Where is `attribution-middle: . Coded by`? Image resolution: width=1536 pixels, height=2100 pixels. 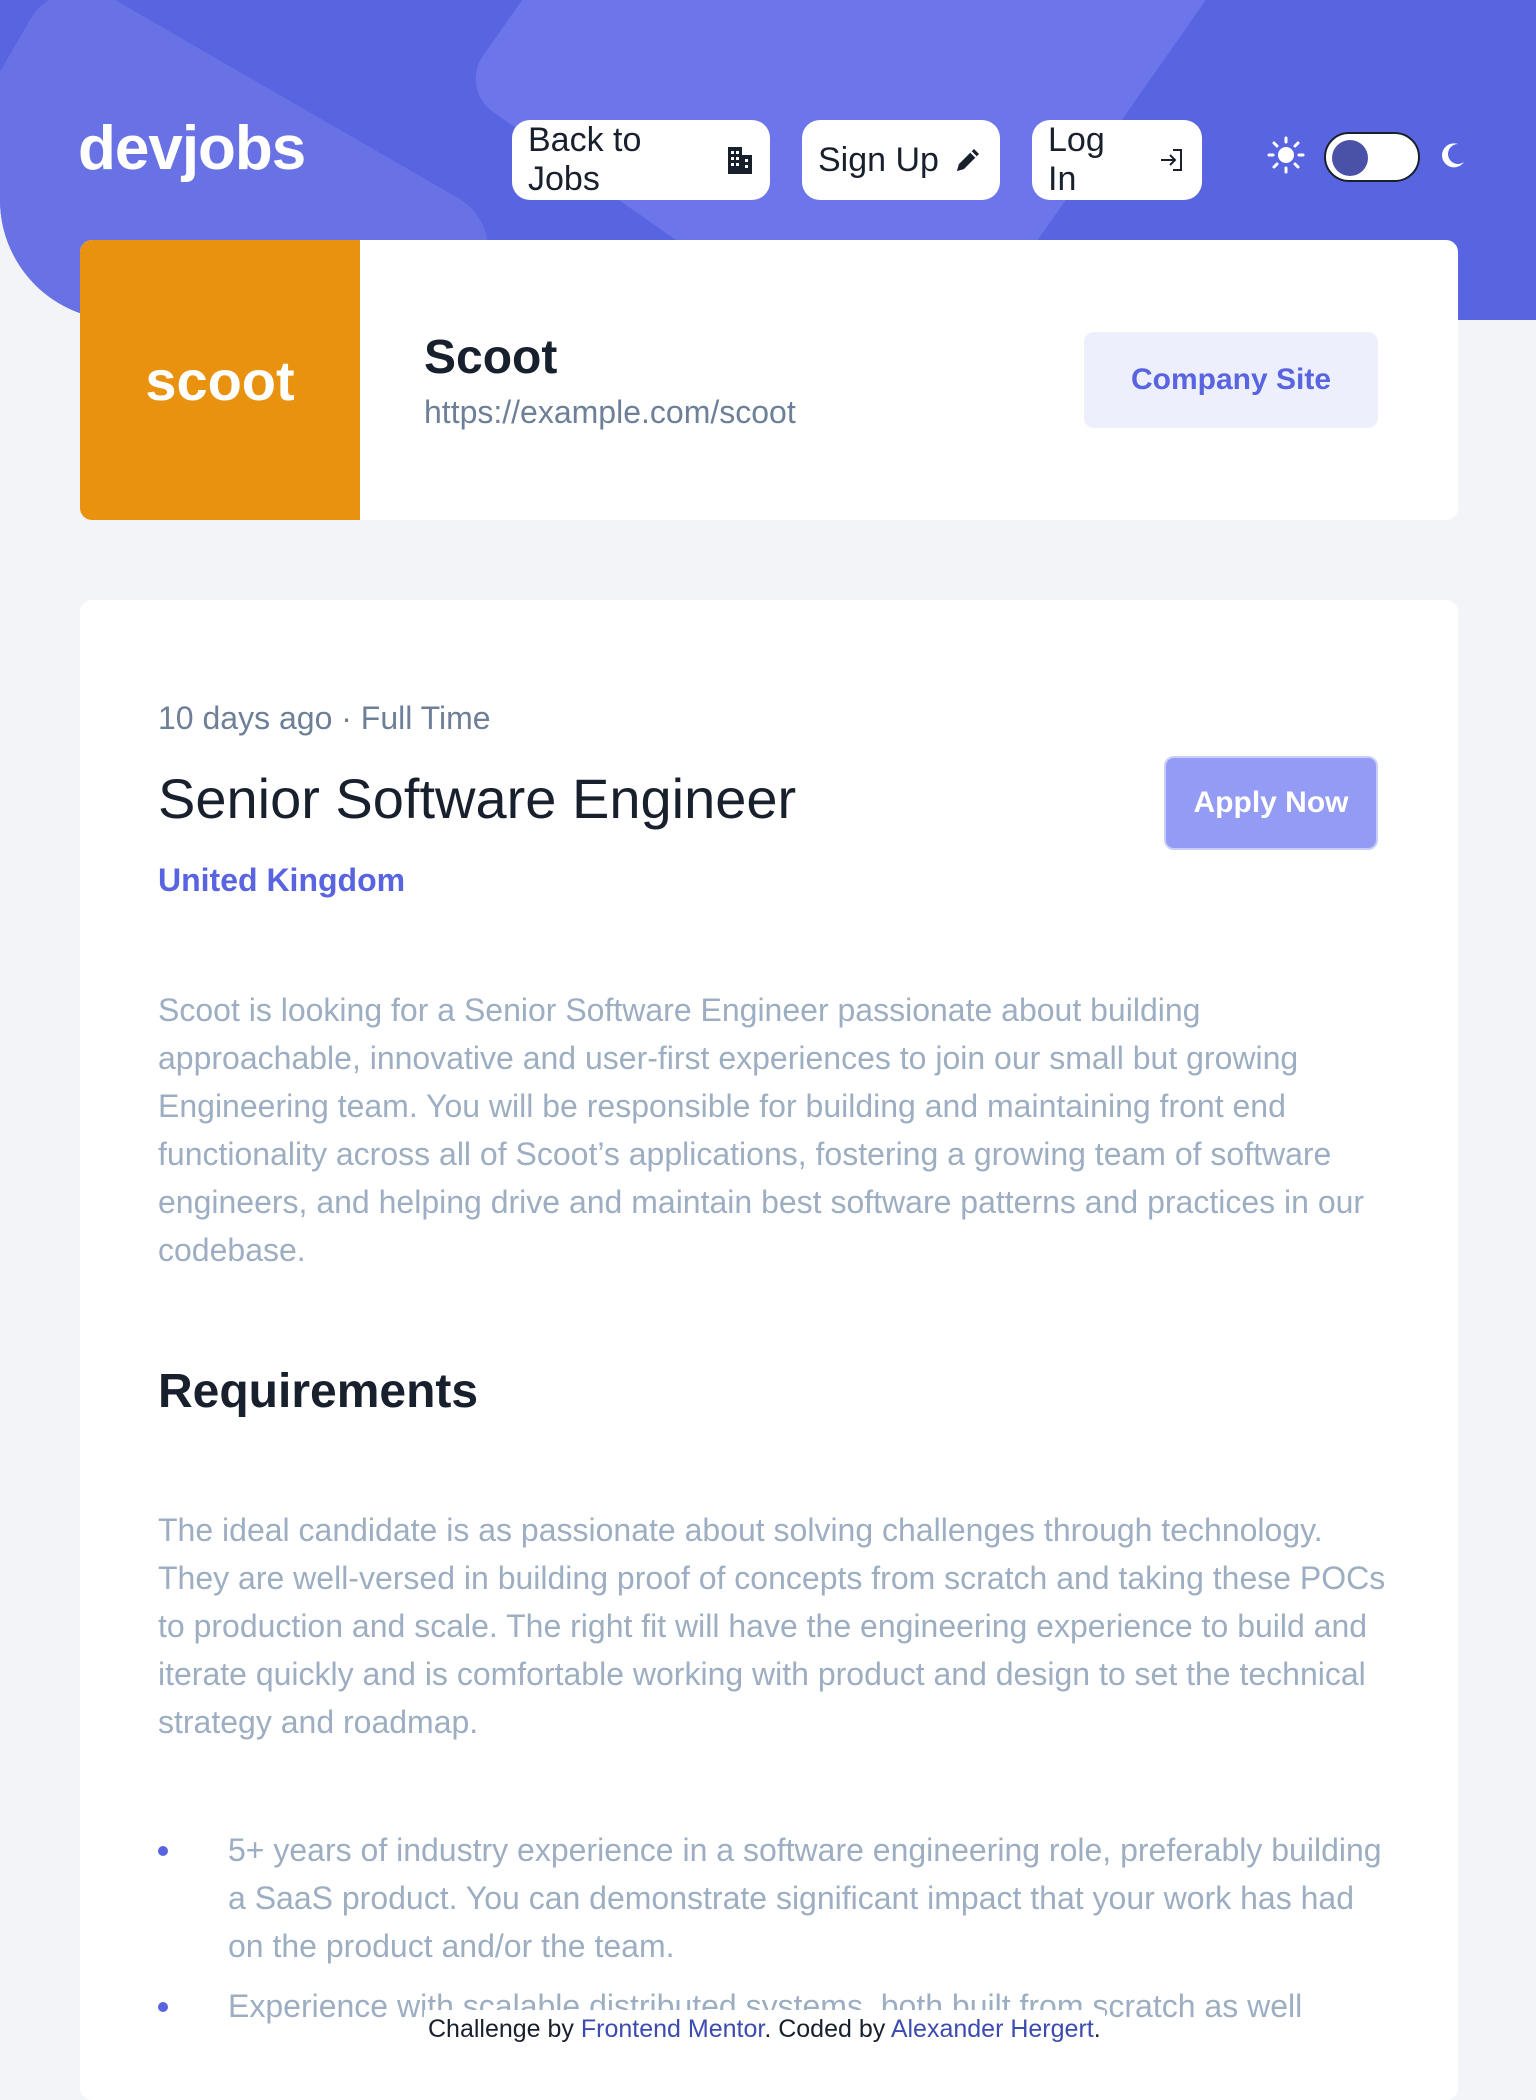 attribution-middle: . Coded by is located at coordinates (825, 2029).